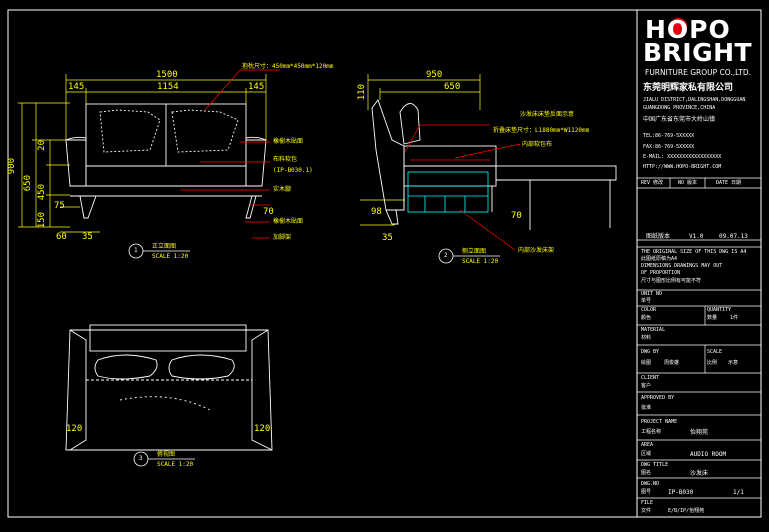  Describe the element at coordinates (719, 310) in the screenshot. I see `quantity-label: QUANTITY` at that location.